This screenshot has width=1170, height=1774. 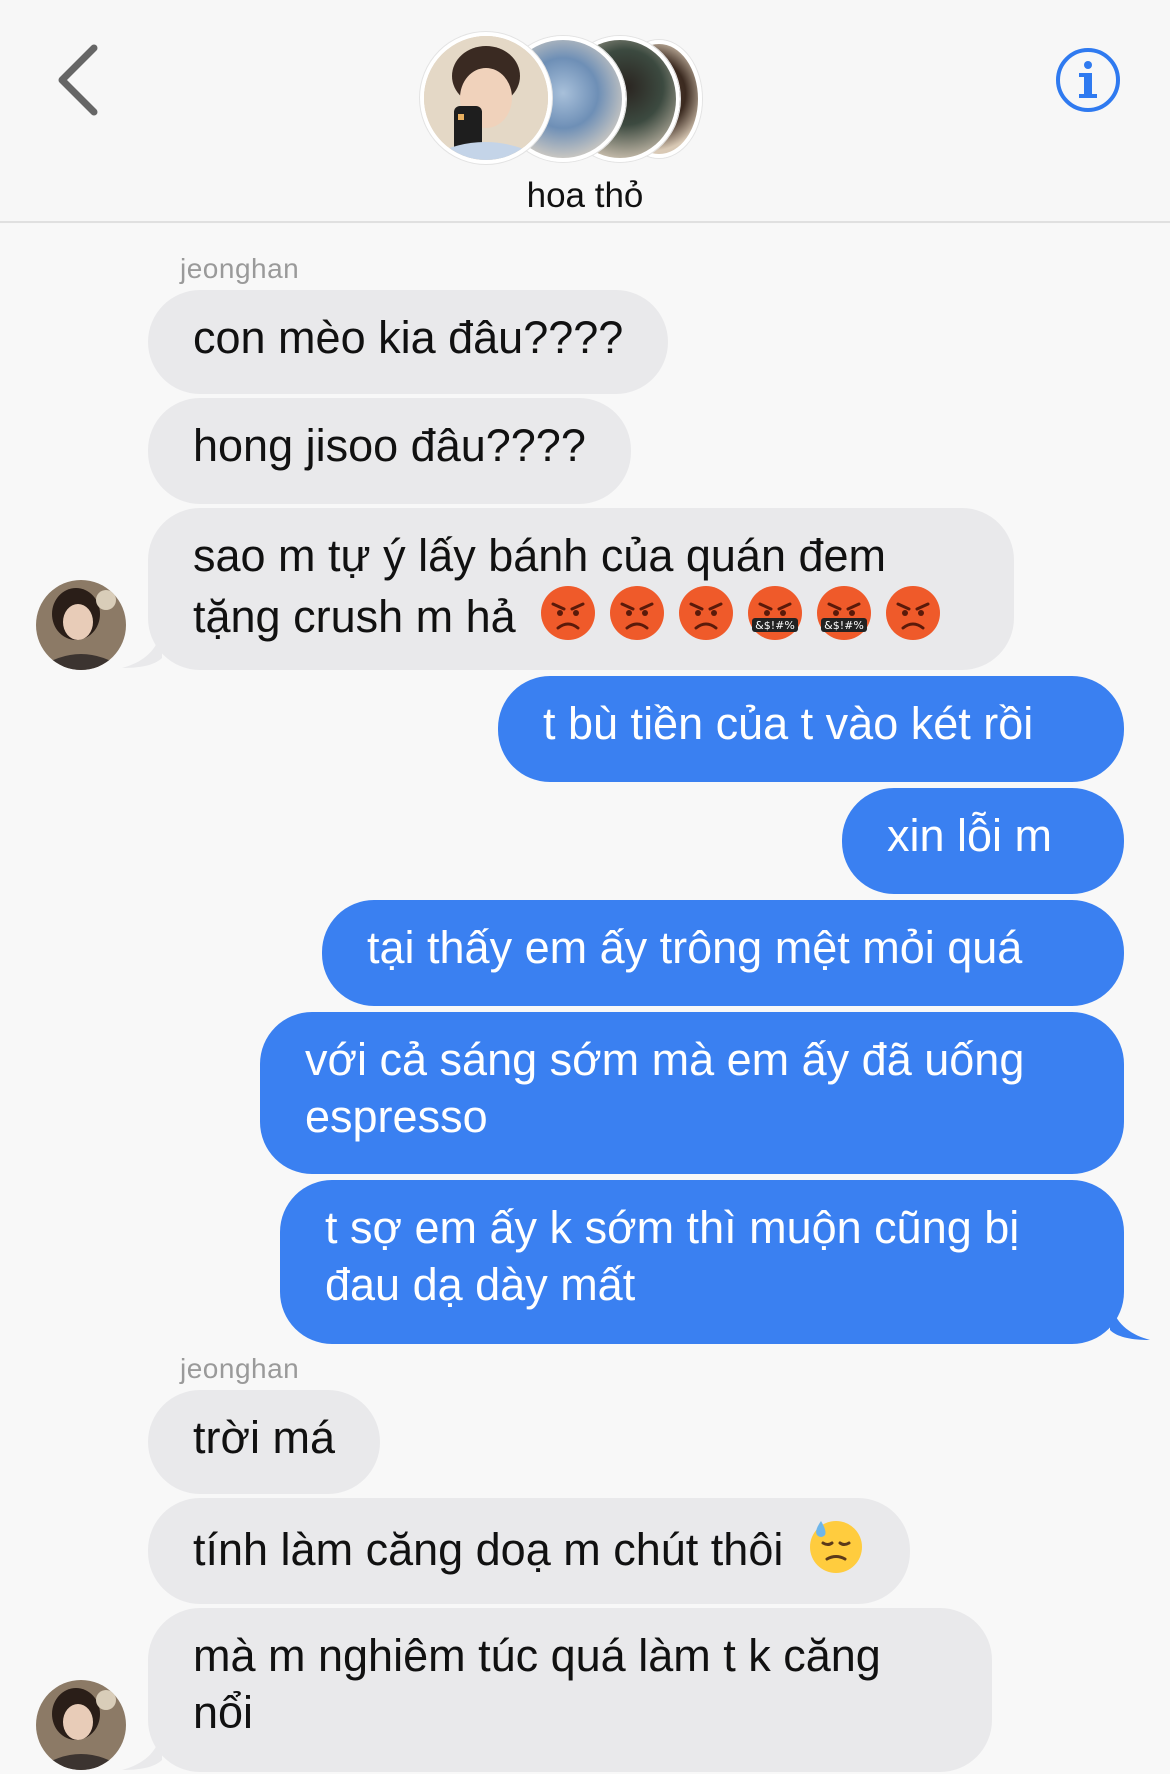 I want to click on message-text: đau dạ dày mất, so click(x=480, y=1284).